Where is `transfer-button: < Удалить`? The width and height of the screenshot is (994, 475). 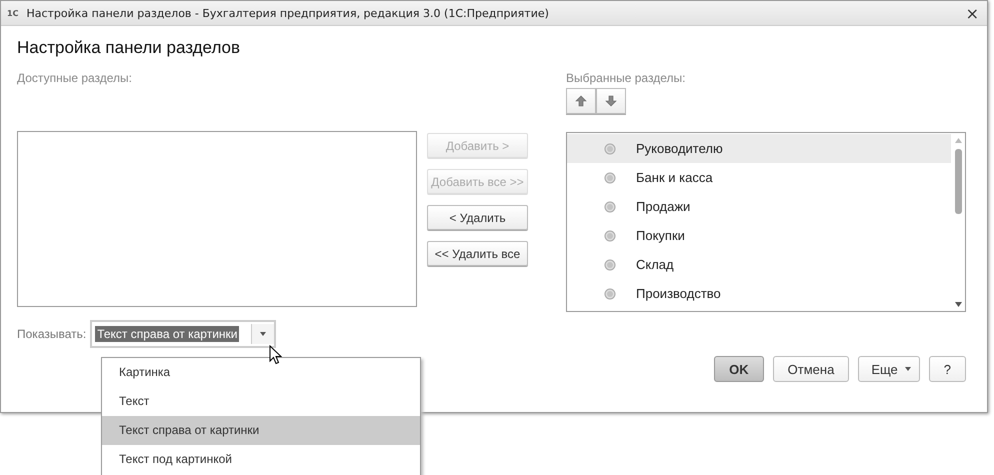 transfer-button: < Удалить is located at coordinates (477, 217).